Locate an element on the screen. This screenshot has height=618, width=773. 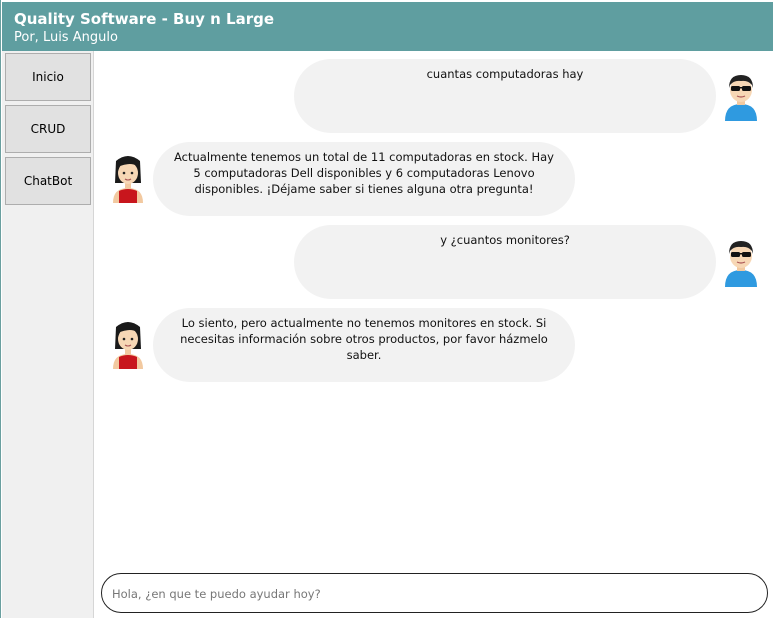
user-message-bubble: y ¿cuantos monitores? is located at coordinates (505, 262).